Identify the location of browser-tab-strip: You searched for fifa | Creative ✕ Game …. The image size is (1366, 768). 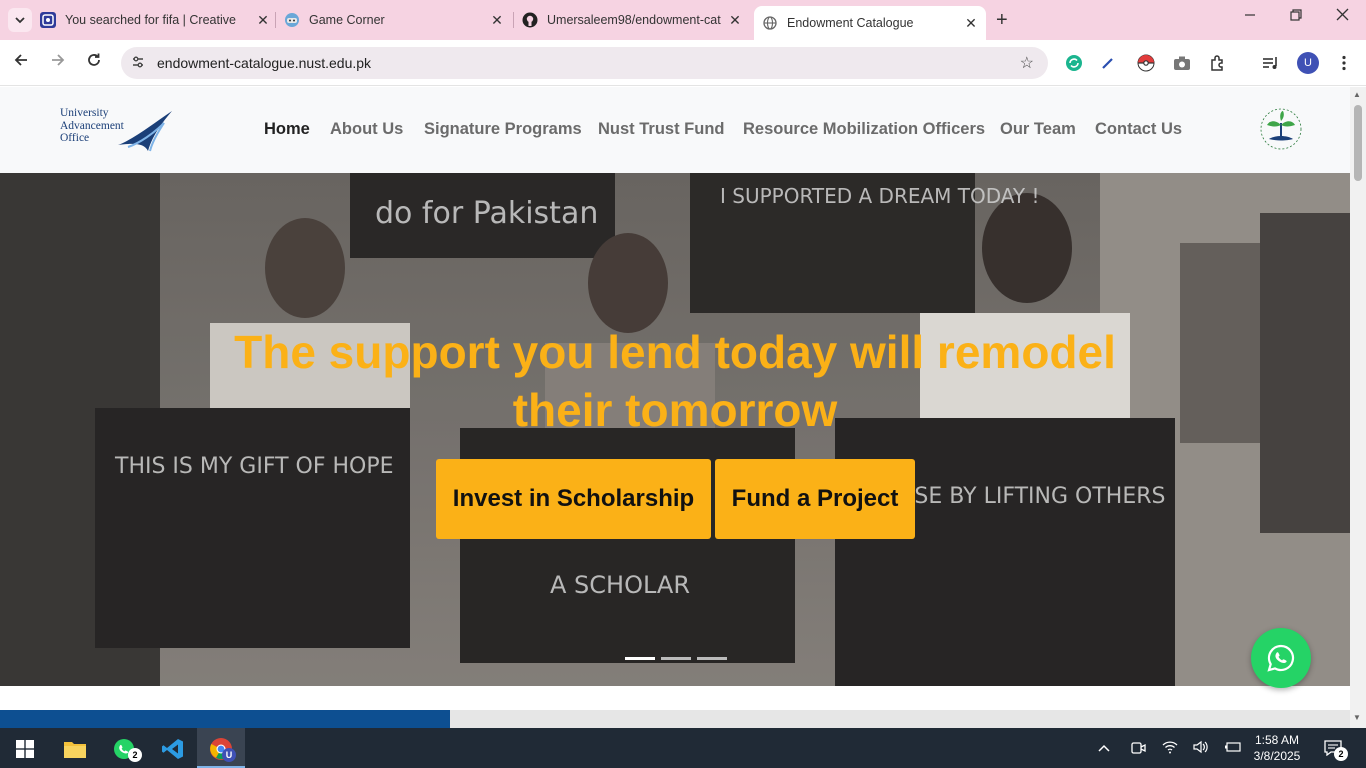
(683, 20).